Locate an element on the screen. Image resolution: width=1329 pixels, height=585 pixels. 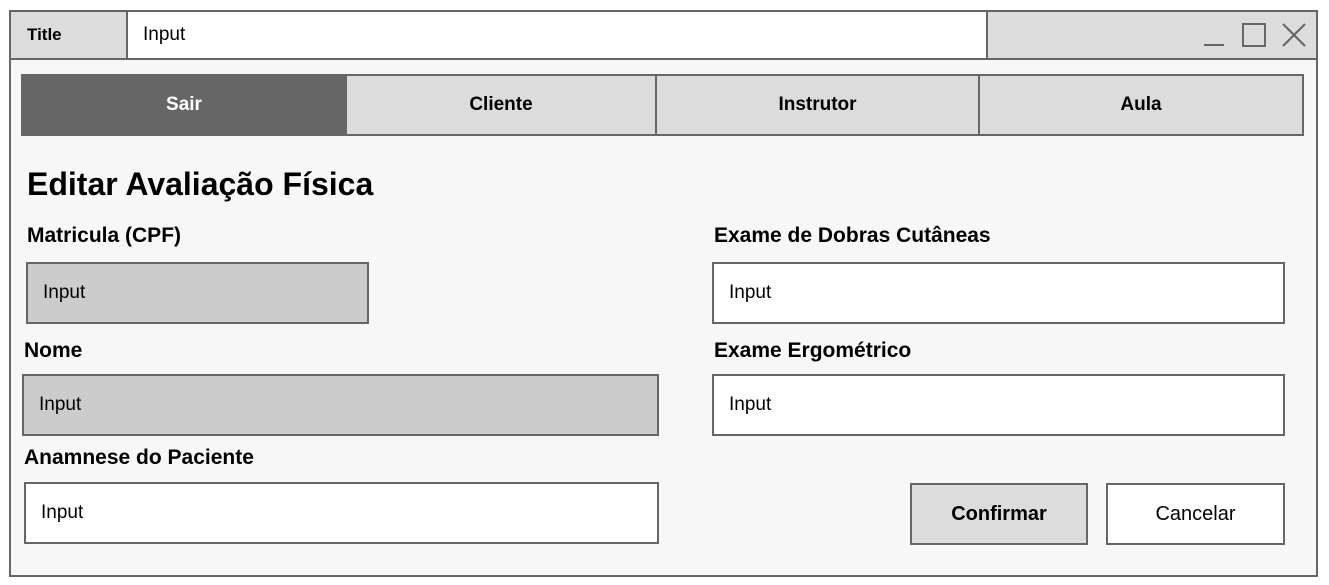
cancel-button: Cancelar is located at coordinates (1195, 514).